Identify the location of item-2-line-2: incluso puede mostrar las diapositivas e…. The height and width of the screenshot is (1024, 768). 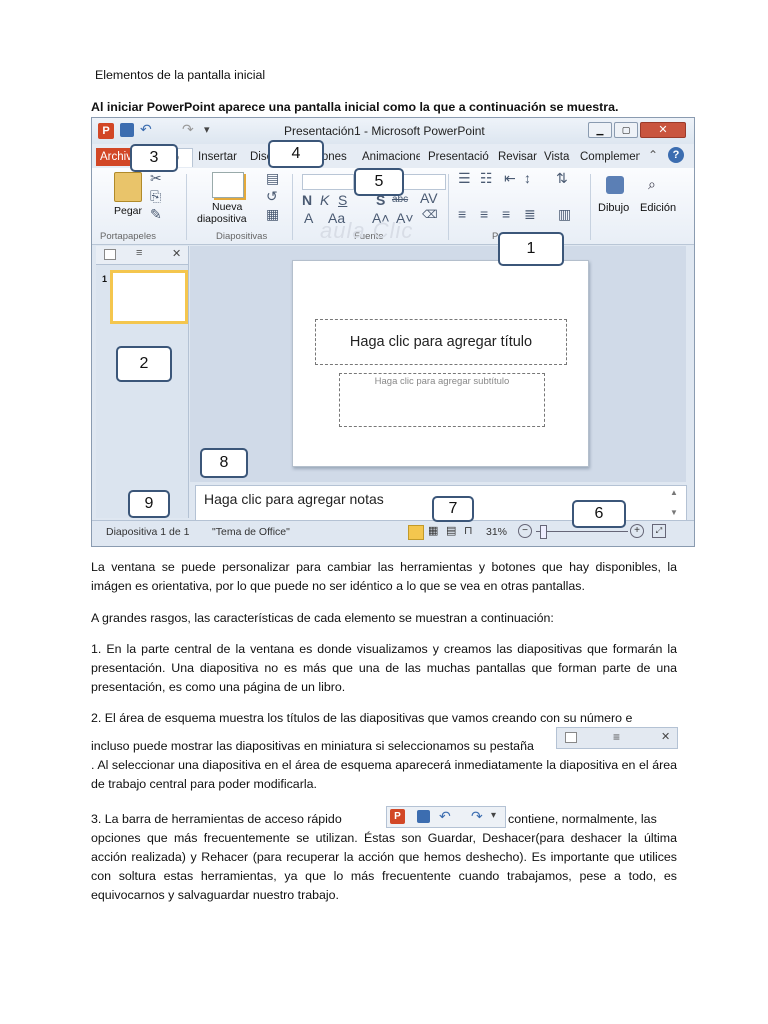
(312, 746).